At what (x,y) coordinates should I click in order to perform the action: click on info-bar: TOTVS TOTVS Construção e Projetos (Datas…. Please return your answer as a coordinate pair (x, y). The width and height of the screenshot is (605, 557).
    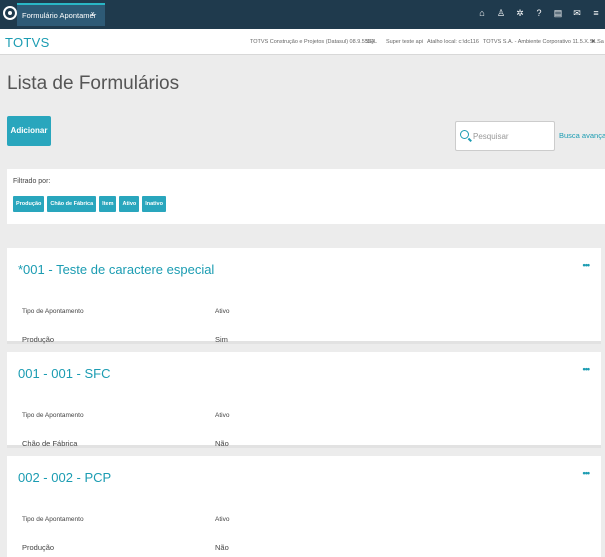
    Looking at the image, I should click on (302, 42).